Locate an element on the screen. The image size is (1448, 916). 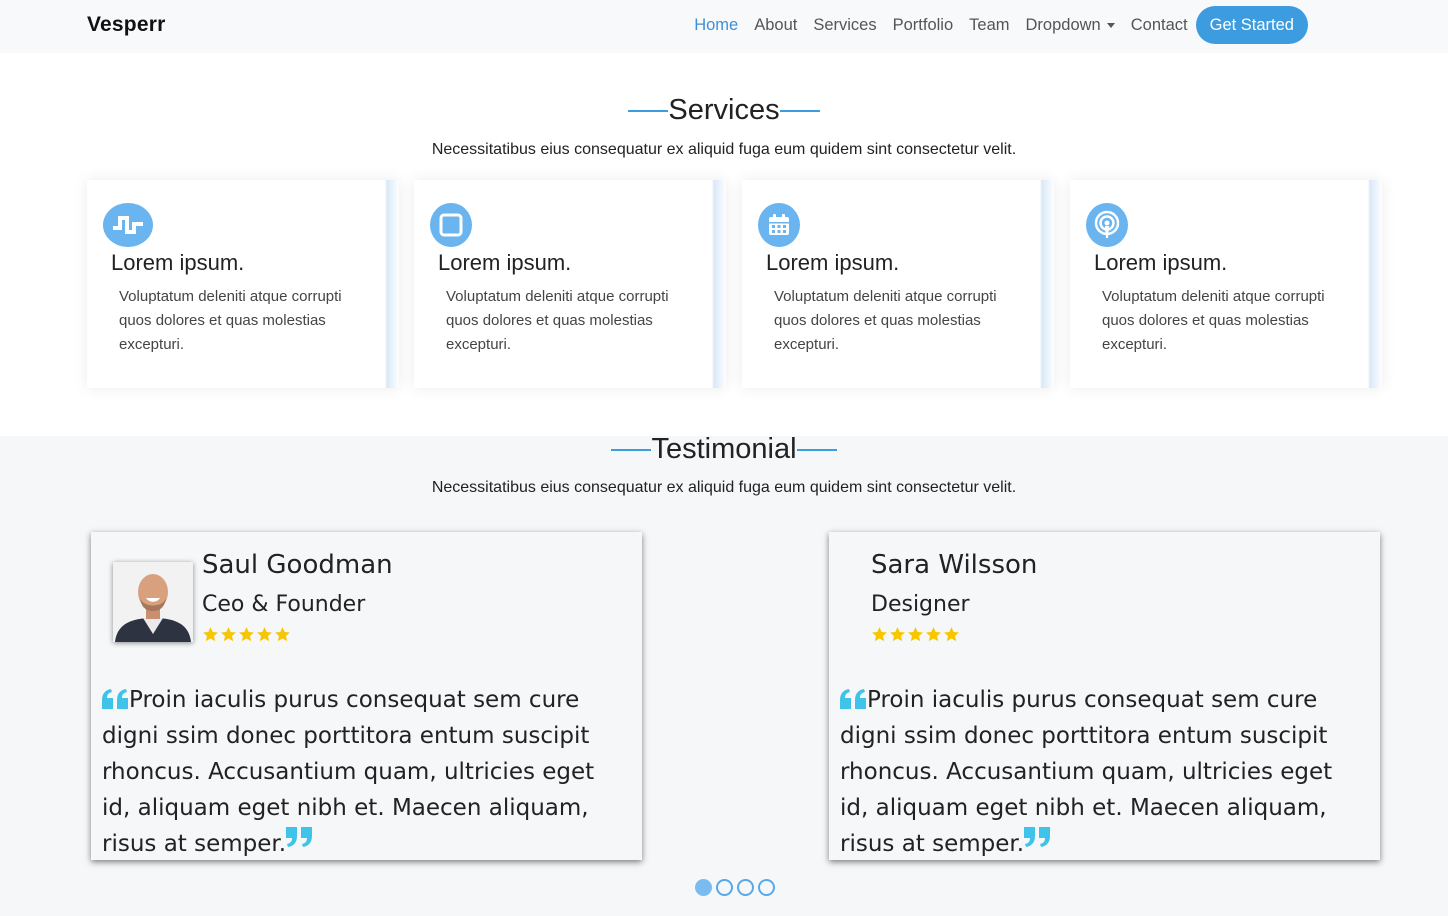
testimonial-title: Testimonial is located at coordinates (724, 449).